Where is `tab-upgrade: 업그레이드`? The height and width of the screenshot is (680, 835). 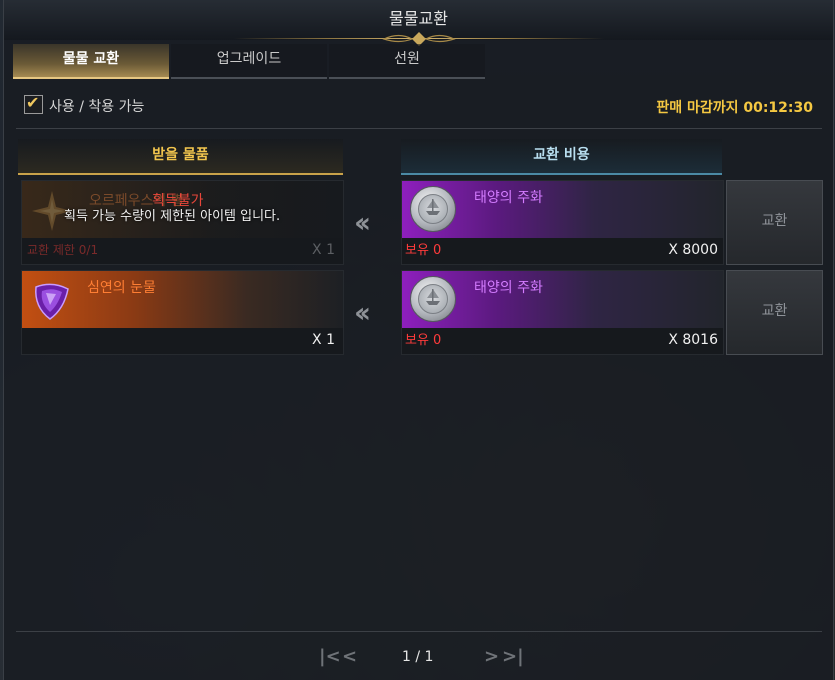
tab-upgrade: 업그레이드 is located at coordinates (249, 61).